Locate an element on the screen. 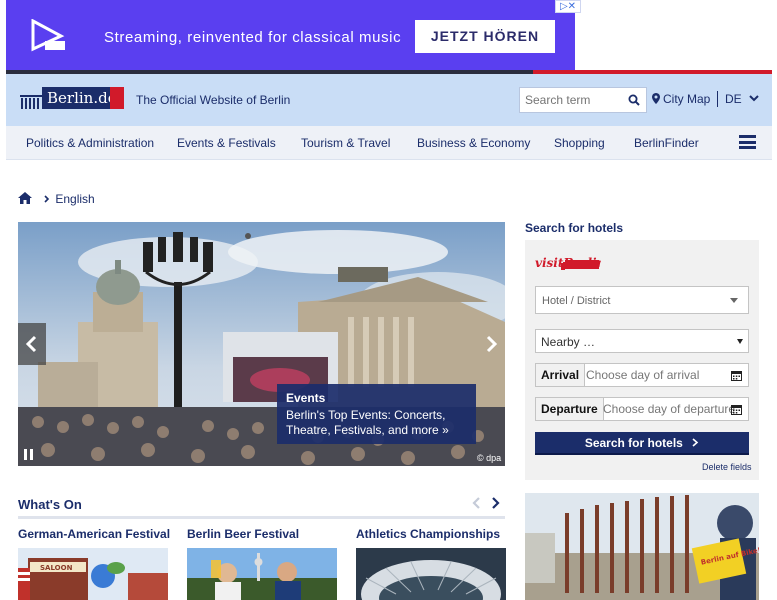  language-selector: DE is located at coordinates (742, 99).